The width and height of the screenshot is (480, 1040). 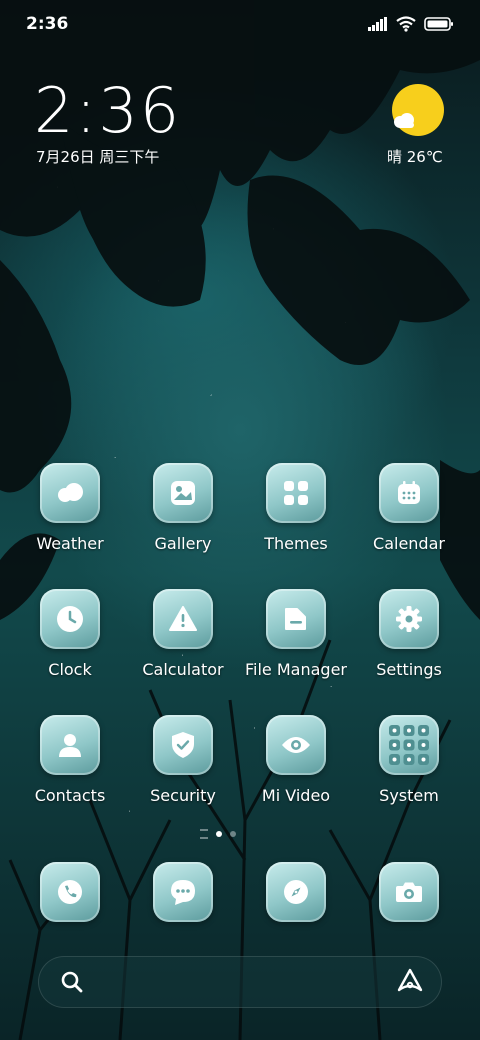 What do you see at coordinates (183, 795) in the screenshot?
I see `app-label: Security` at bounding box center [183, 795].